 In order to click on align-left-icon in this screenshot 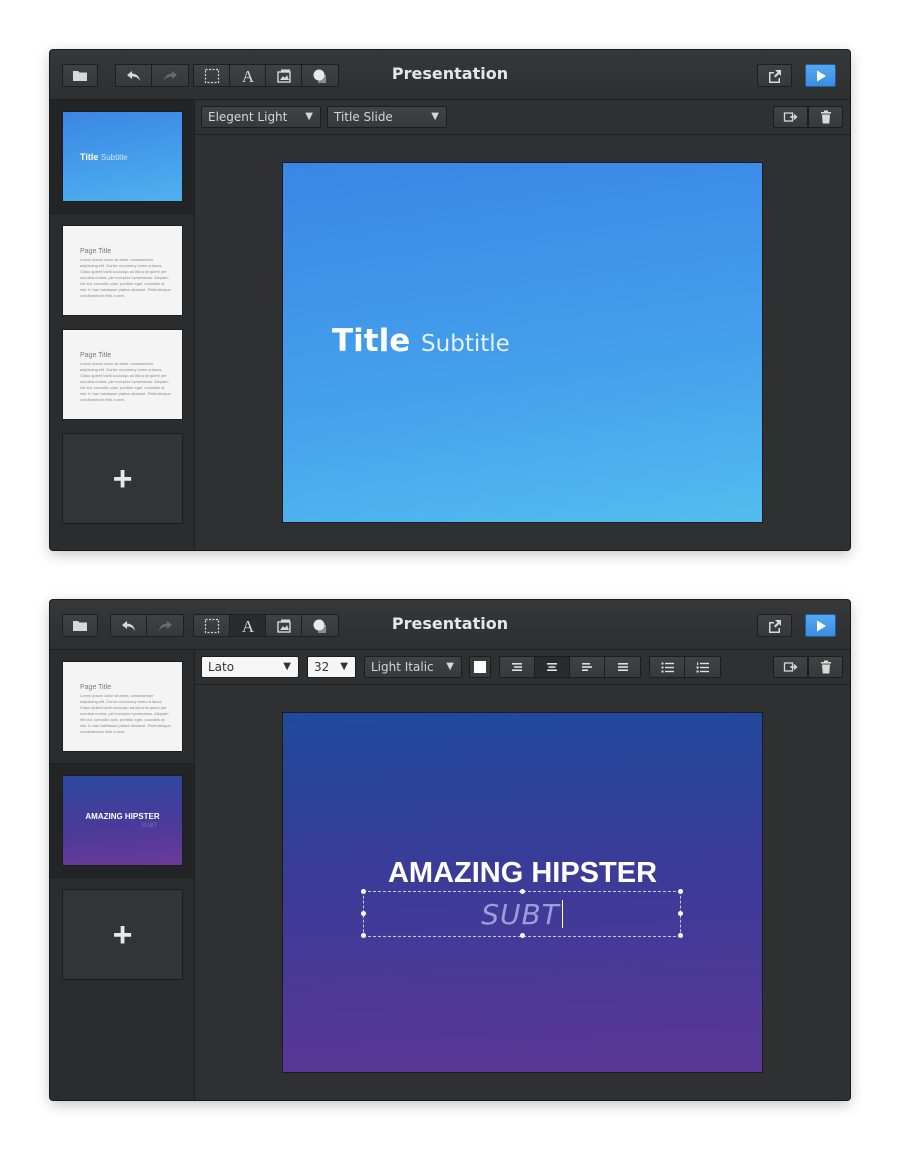, I will do `click(517, 667)`.